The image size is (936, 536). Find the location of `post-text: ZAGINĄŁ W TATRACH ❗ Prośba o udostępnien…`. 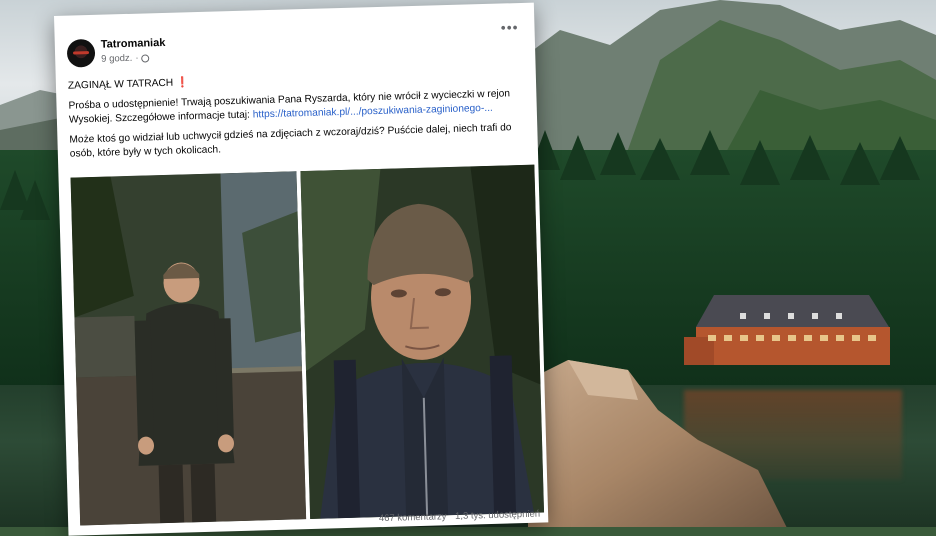

post-text: ZAGINĄŁ W TATRACH ❗ Prośba o udostępnien… is located at coordinates (294, 117).